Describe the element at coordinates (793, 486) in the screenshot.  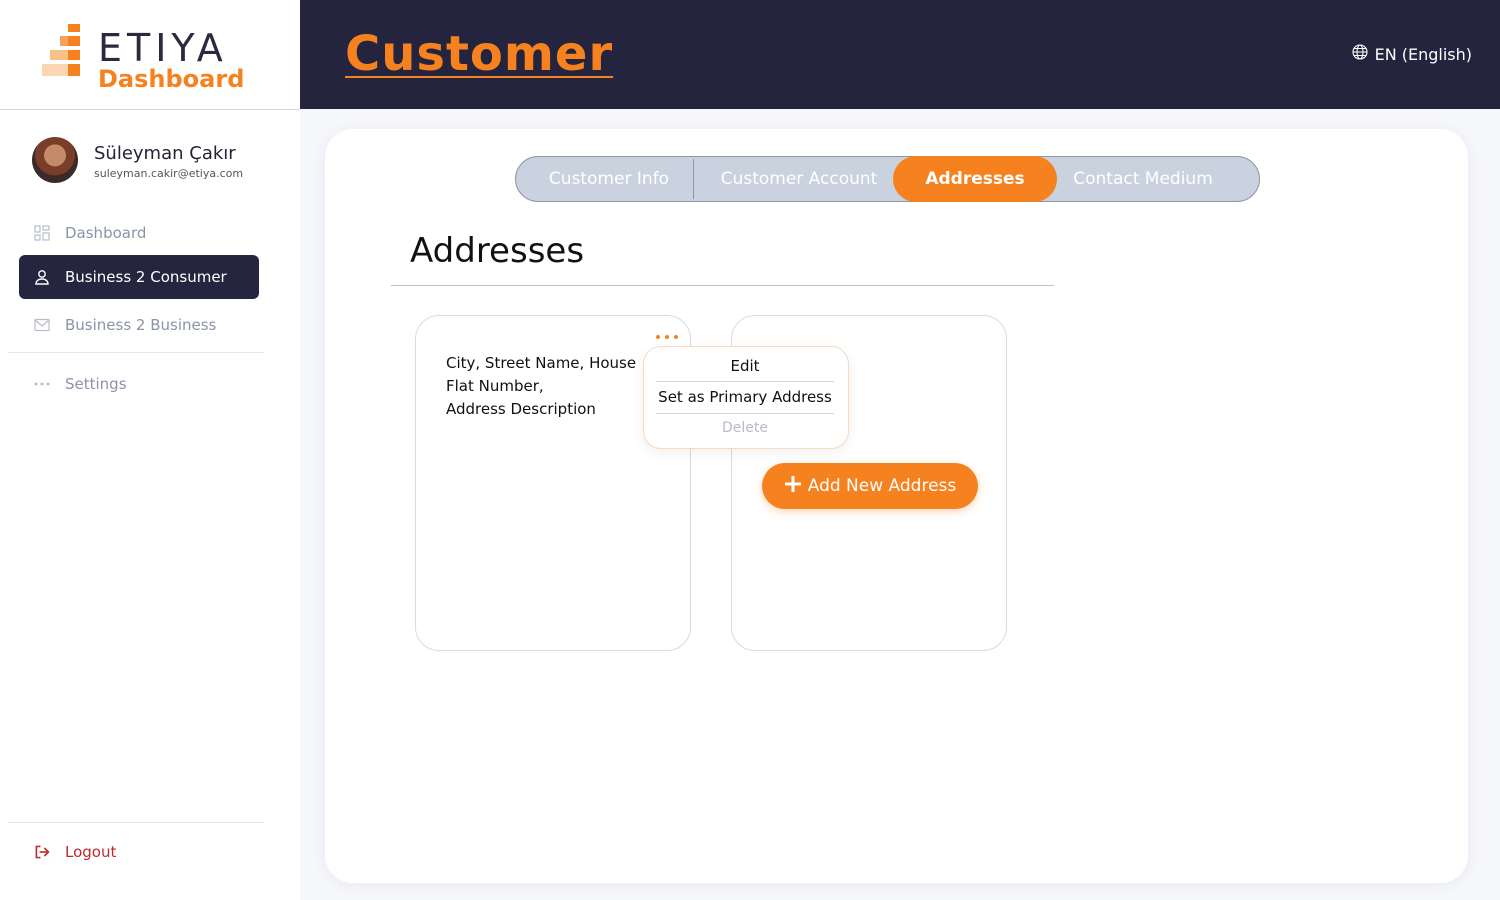
I see `plus-icon` at that location.